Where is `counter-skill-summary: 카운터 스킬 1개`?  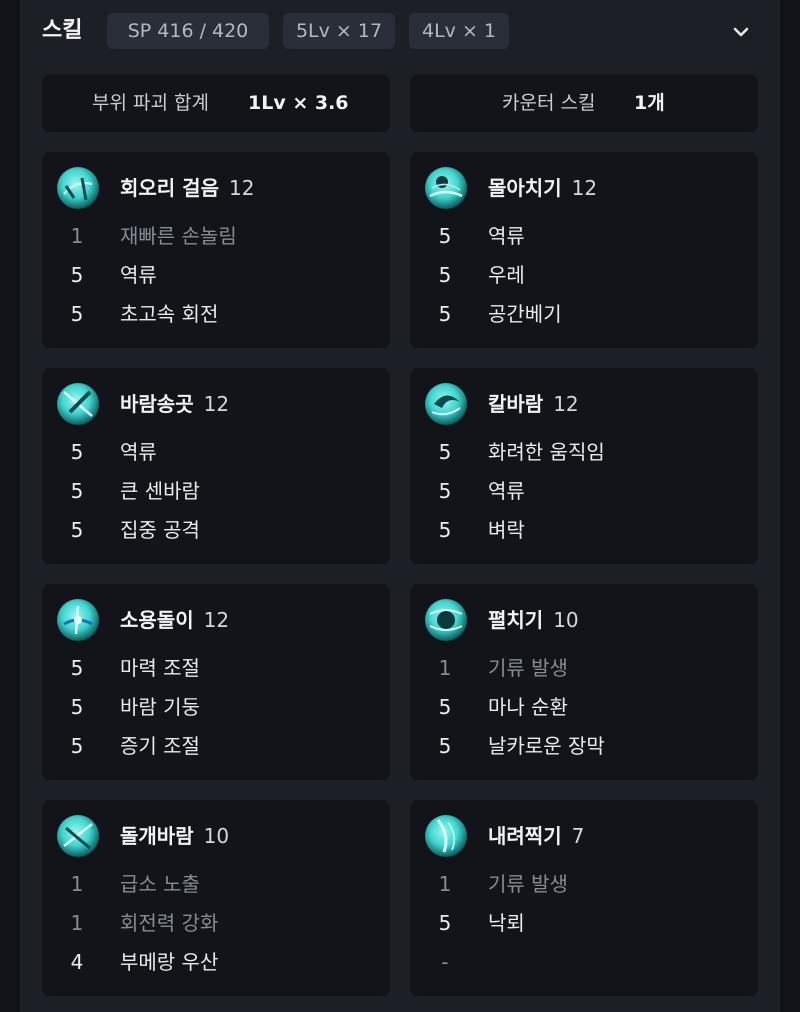
counter-skill-summary: 카운터 스킬 1개 is located at coordinates (584, 103).